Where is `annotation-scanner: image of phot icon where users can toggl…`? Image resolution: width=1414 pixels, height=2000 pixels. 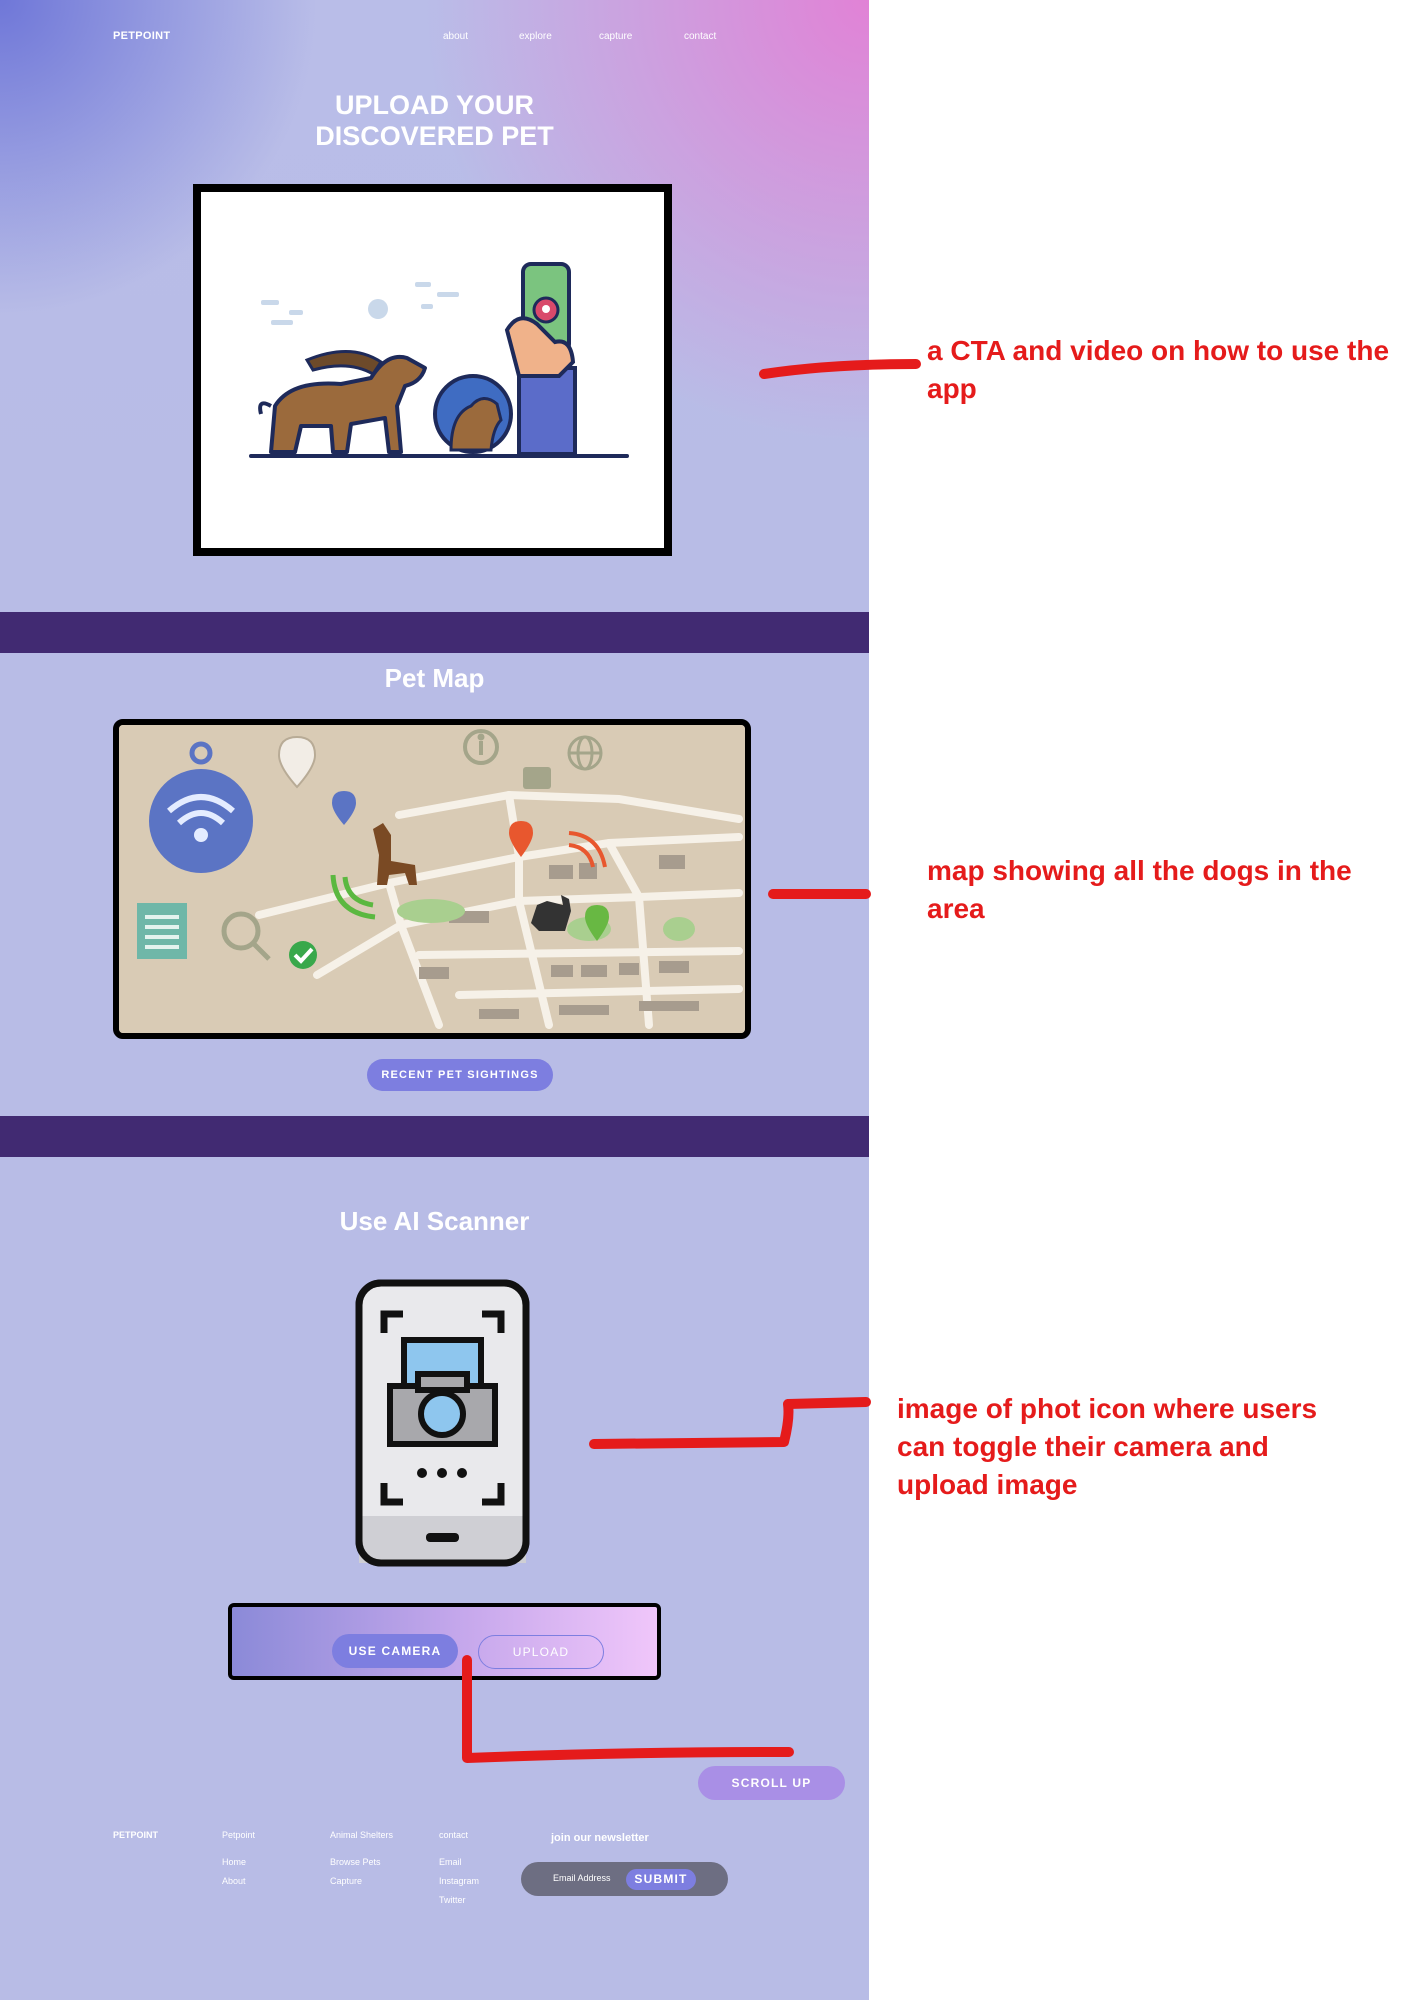 annotation-scanner: image of phot icon where users can toggl… is located at coordinates (1107, 1447).